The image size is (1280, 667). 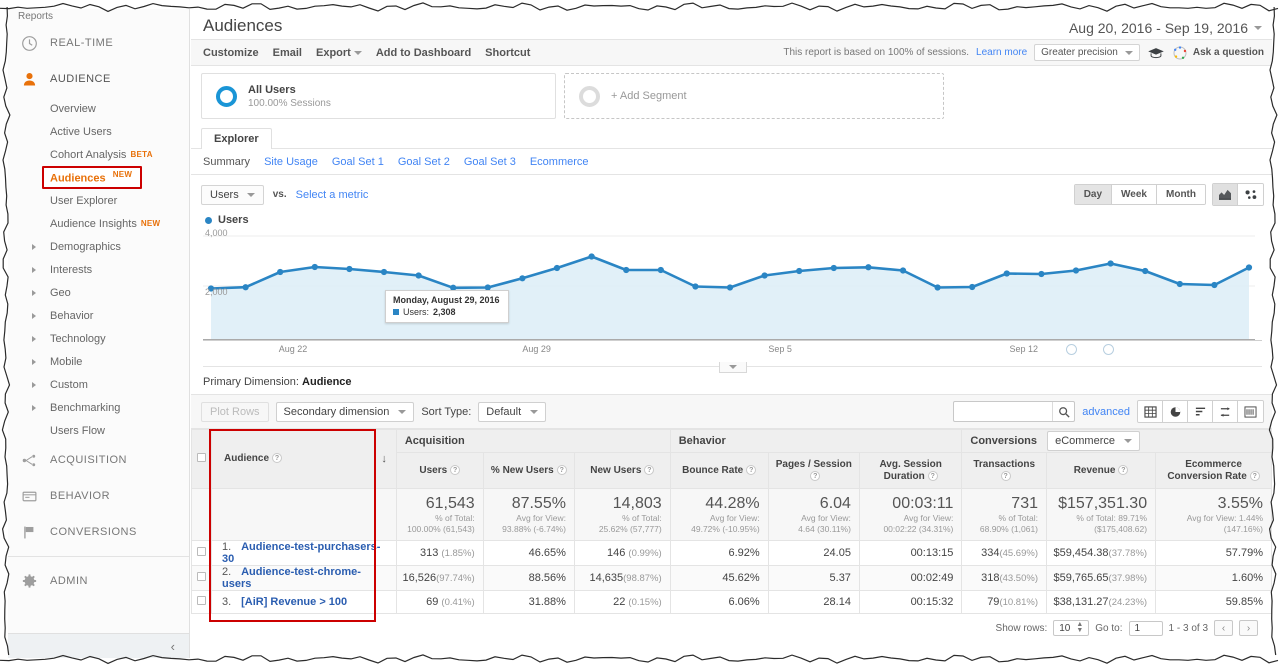 I want to click on date-range-selector: Aug 20, 2016 - Sep 19, 2016, so click(x=1165, y=28).